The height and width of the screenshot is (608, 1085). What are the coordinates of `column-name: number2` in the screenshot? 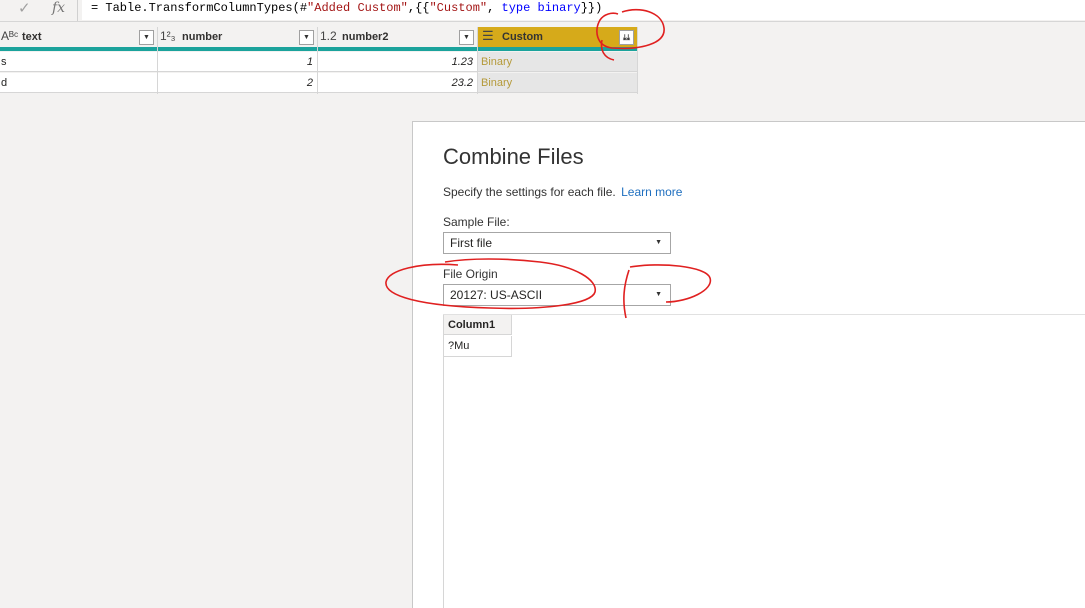 It's located at (365, 37).